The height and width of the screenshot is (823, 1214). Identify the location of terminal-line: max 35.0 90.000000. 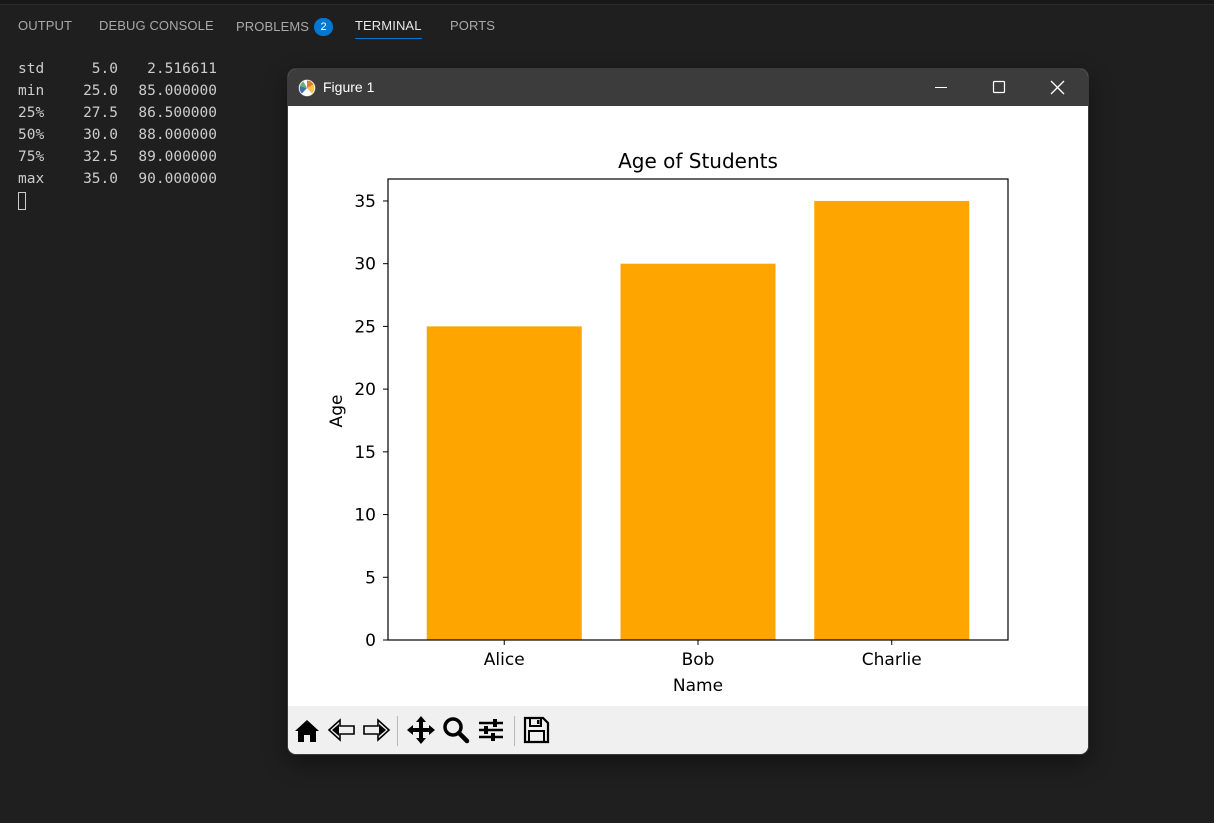
(117, 182).